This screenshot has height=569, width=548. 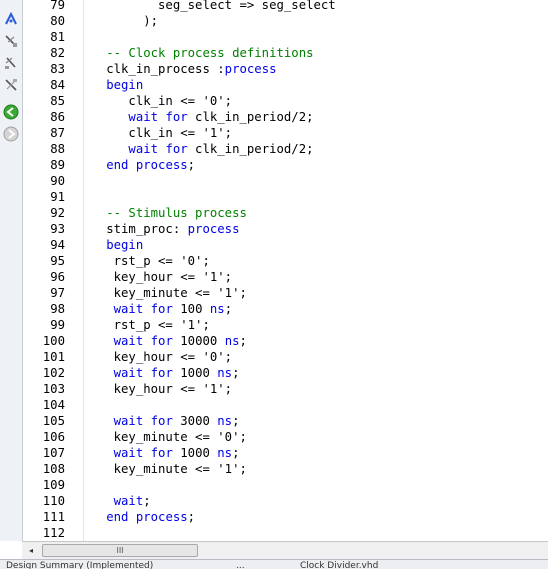 I want to click on code-text: rst_p <= '0';, so click(x=147, y=261).